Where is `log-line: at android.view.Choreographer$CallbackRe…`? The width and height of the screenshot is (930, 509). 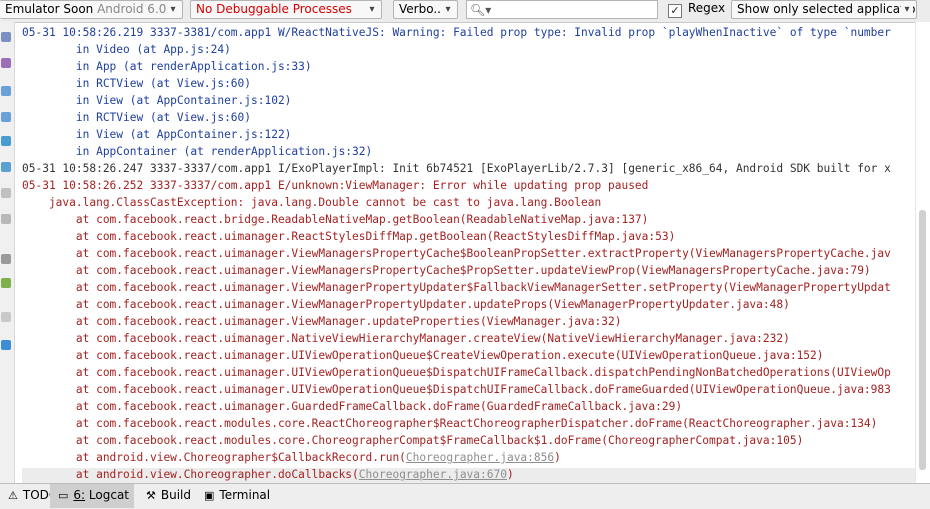 log-line: at android.view.Choreographer$CallbackRe… is located at coordinates (456, 457).